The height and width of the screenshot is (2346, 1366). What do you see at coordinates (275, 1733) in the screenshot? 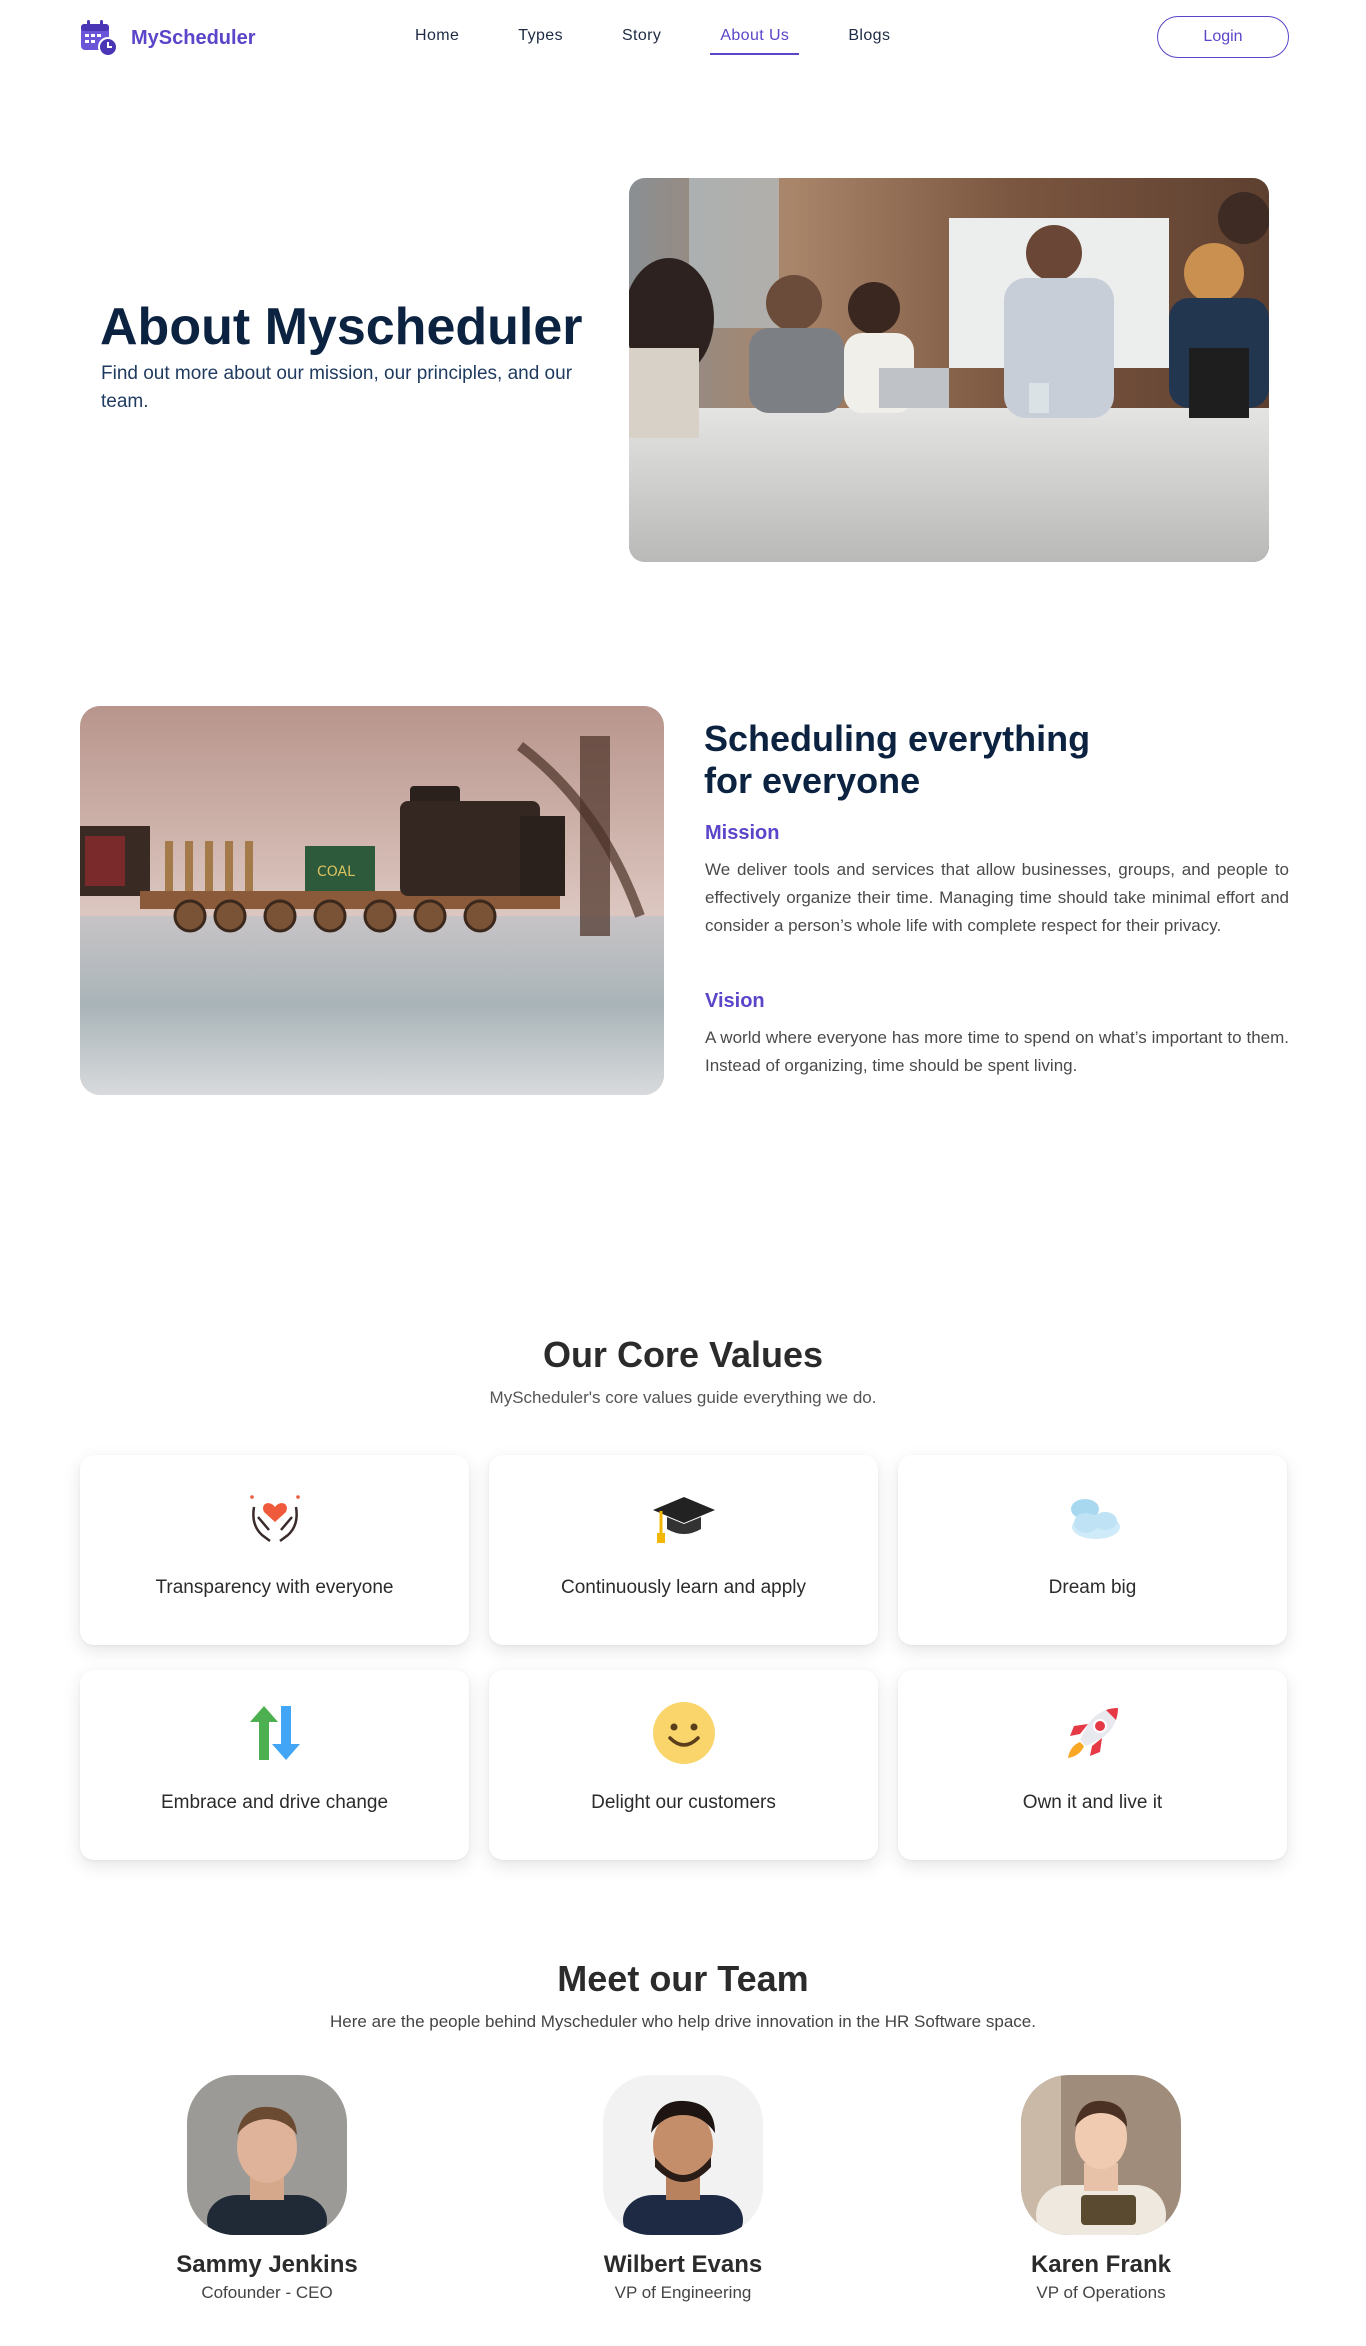
I see `arrows-exchange-icon` at bounding box center [275, 1733].